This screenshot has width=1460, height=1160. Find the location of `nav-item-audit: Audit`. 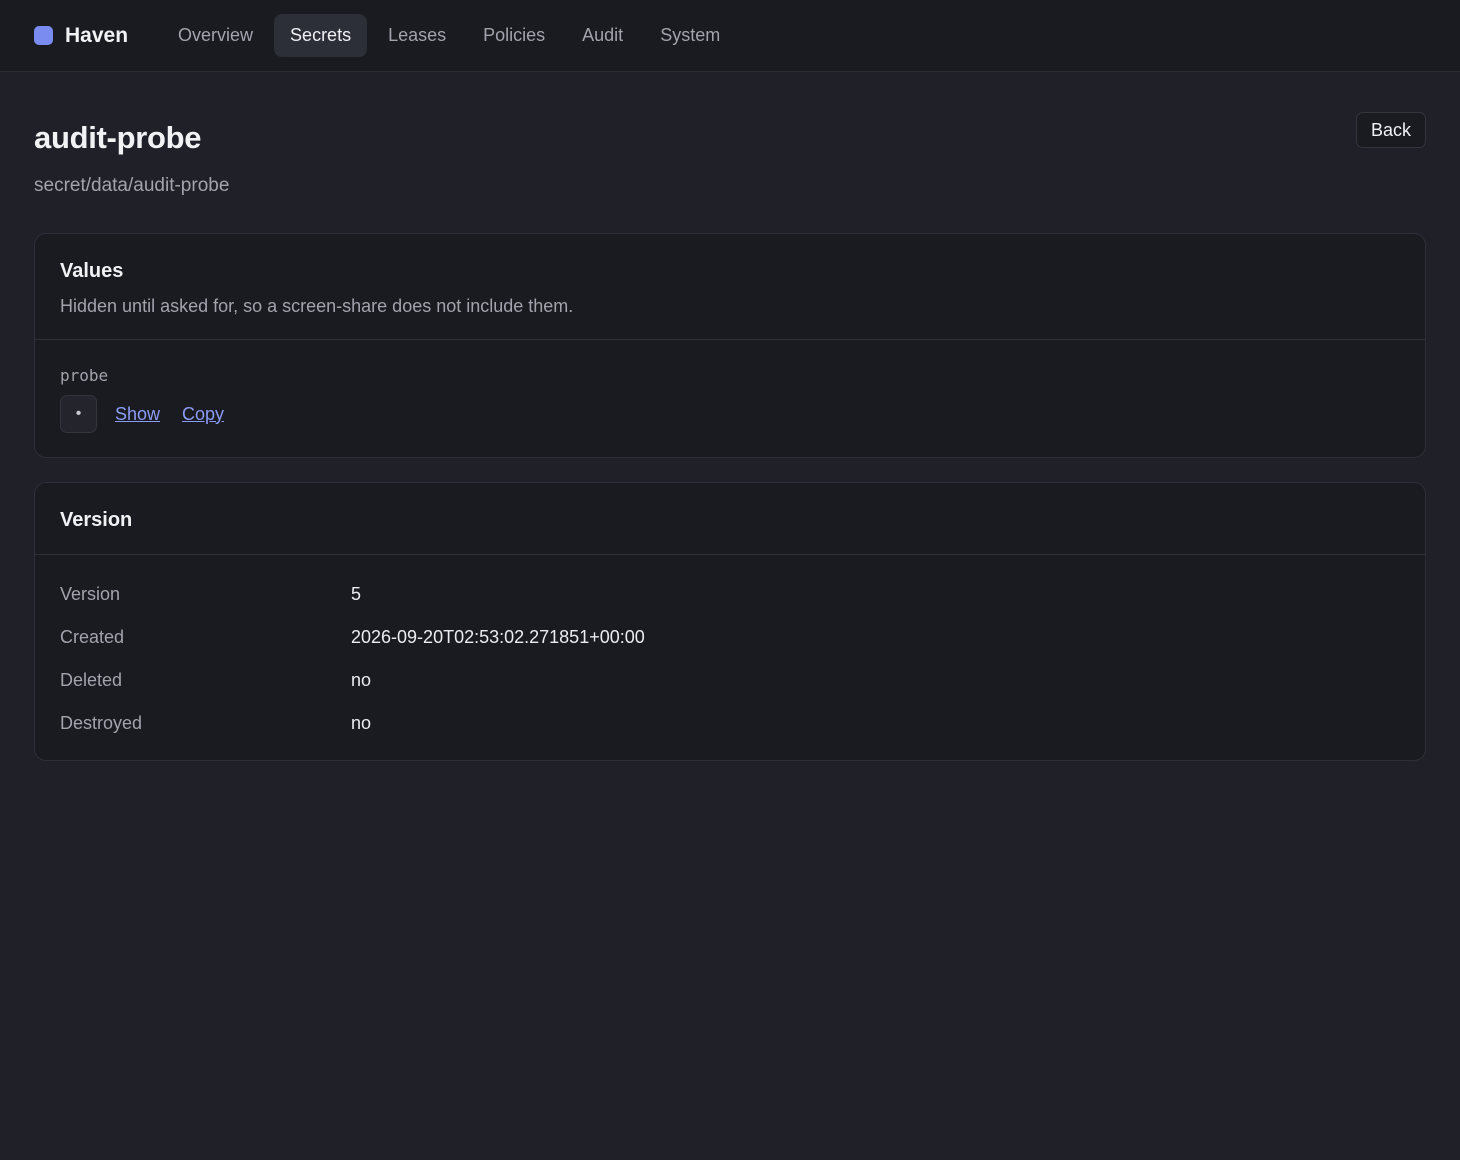

nav-item-audit: Audit is located at coordinates (602, 35).